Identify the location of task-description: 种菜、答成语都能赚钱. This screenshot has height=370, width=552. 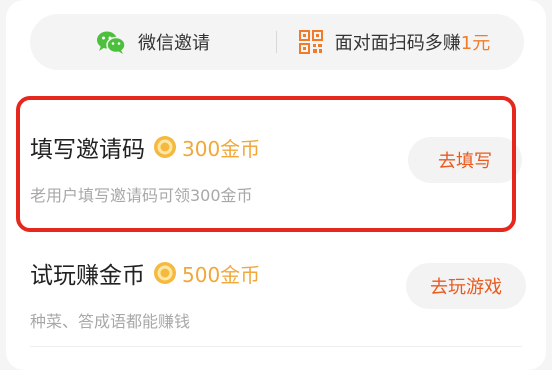
(110, 321).